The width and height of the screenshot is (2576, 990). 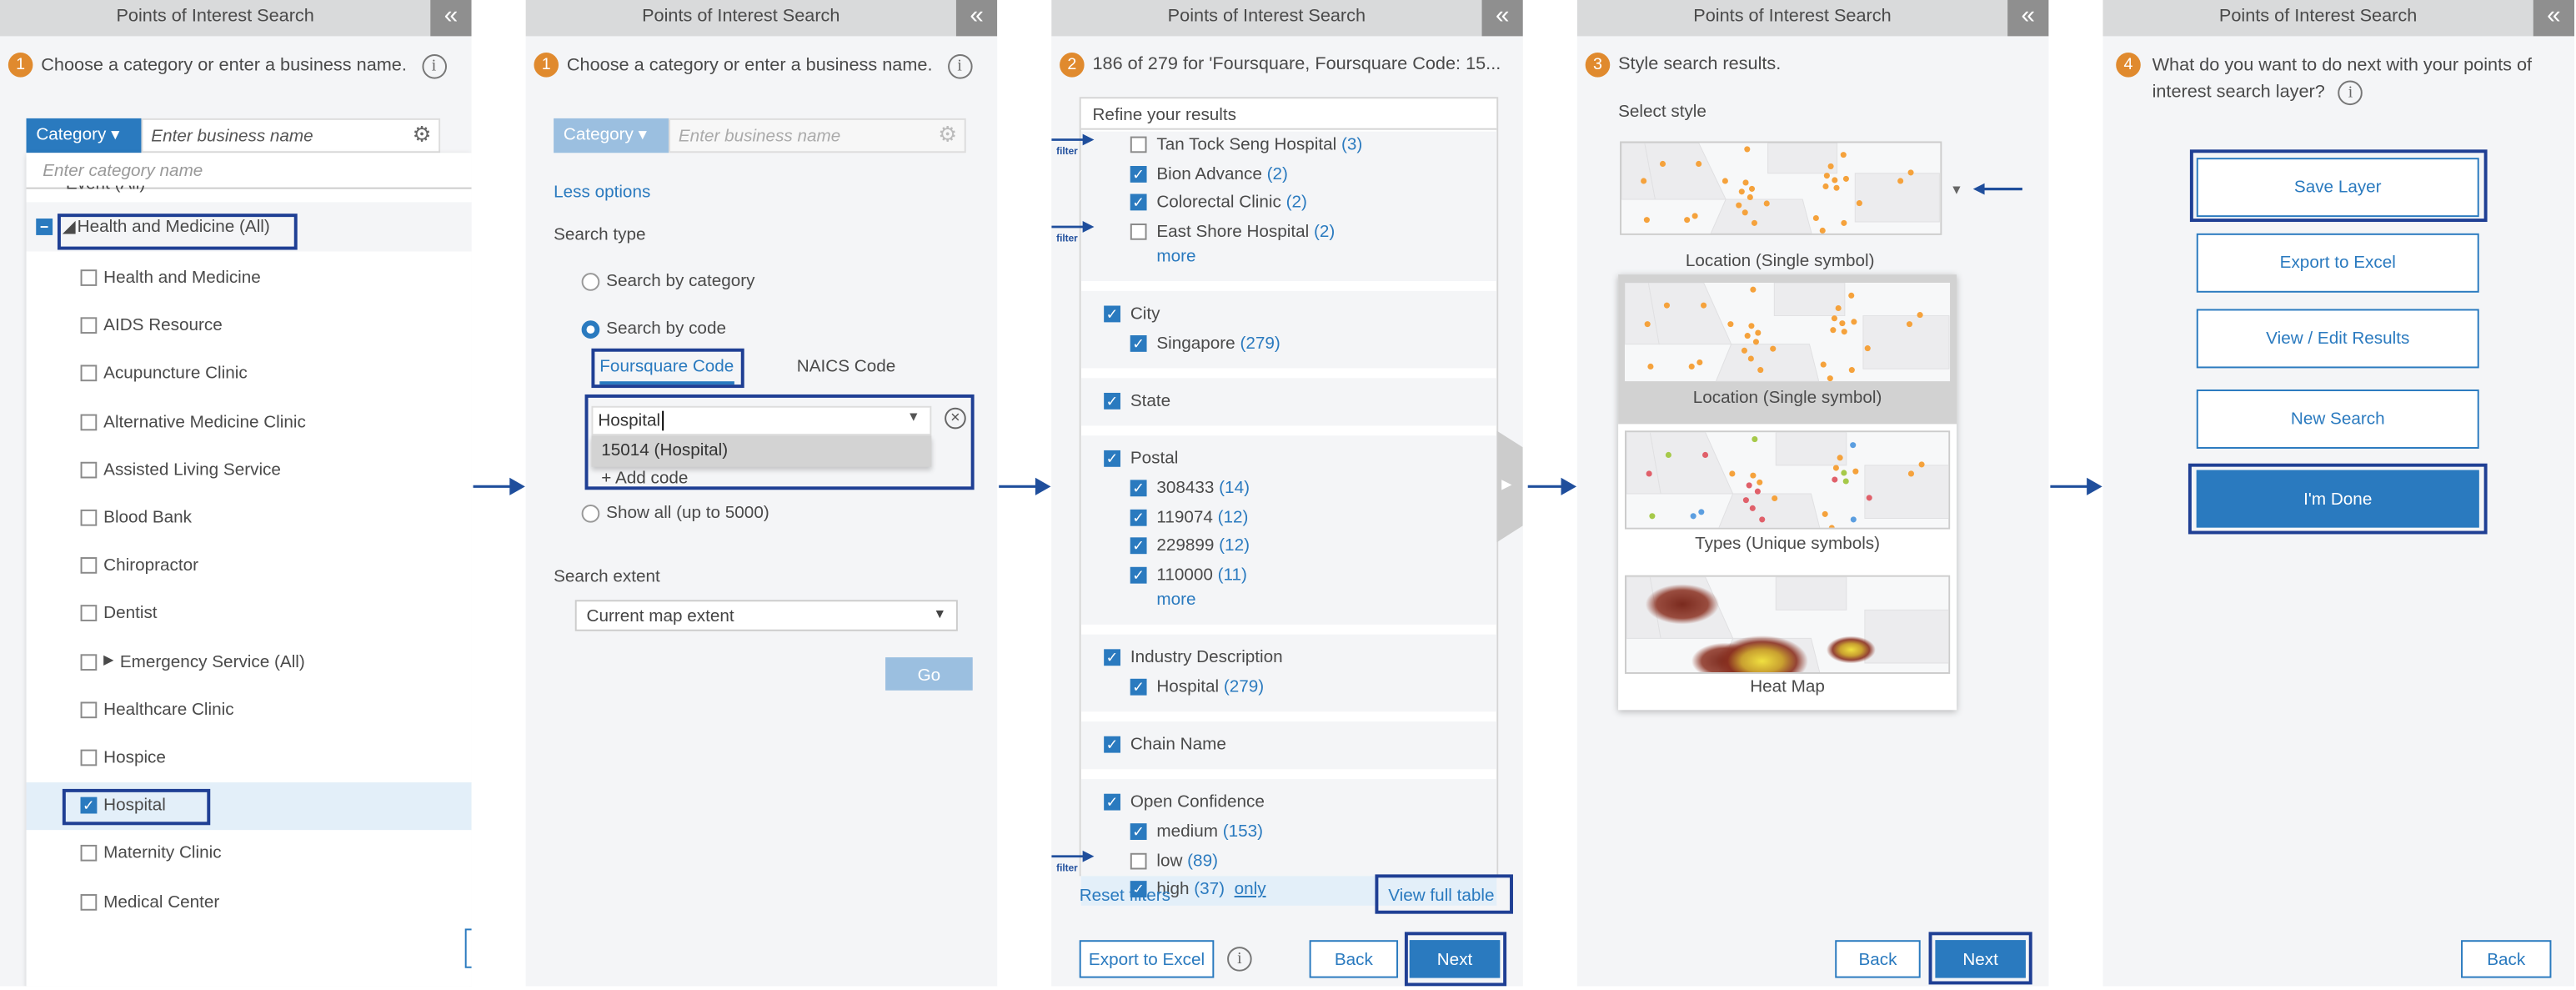 I want to click on filter-section-header: ✓ Postal, so click(x=1289, y=460).